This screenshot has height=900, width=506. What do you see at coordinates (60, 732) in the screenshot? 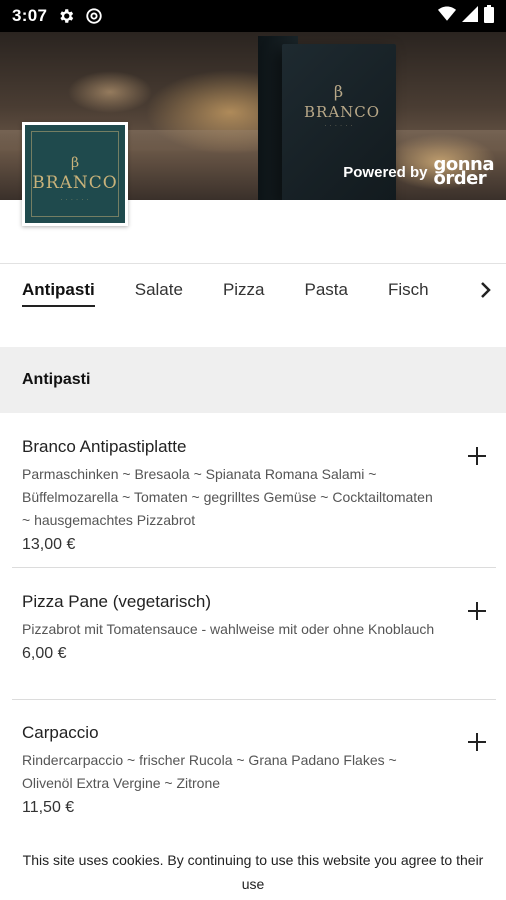
I see `item-title: Carpaccio` at bounding box center [60, 732].